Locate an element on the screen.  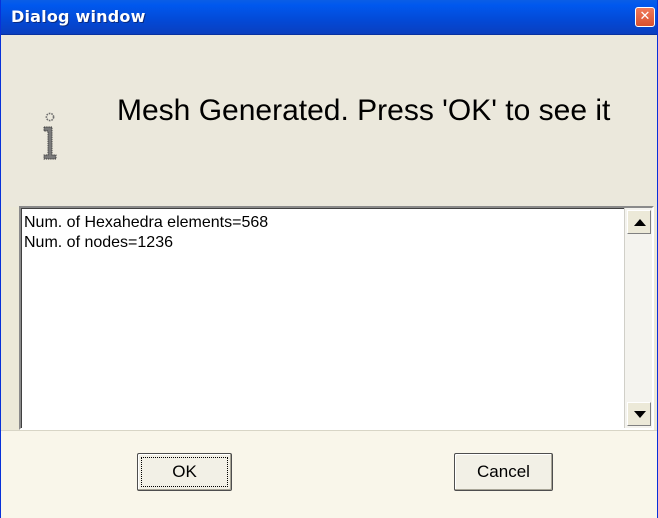
ok-button: OK is located at coordinates (184, 472).